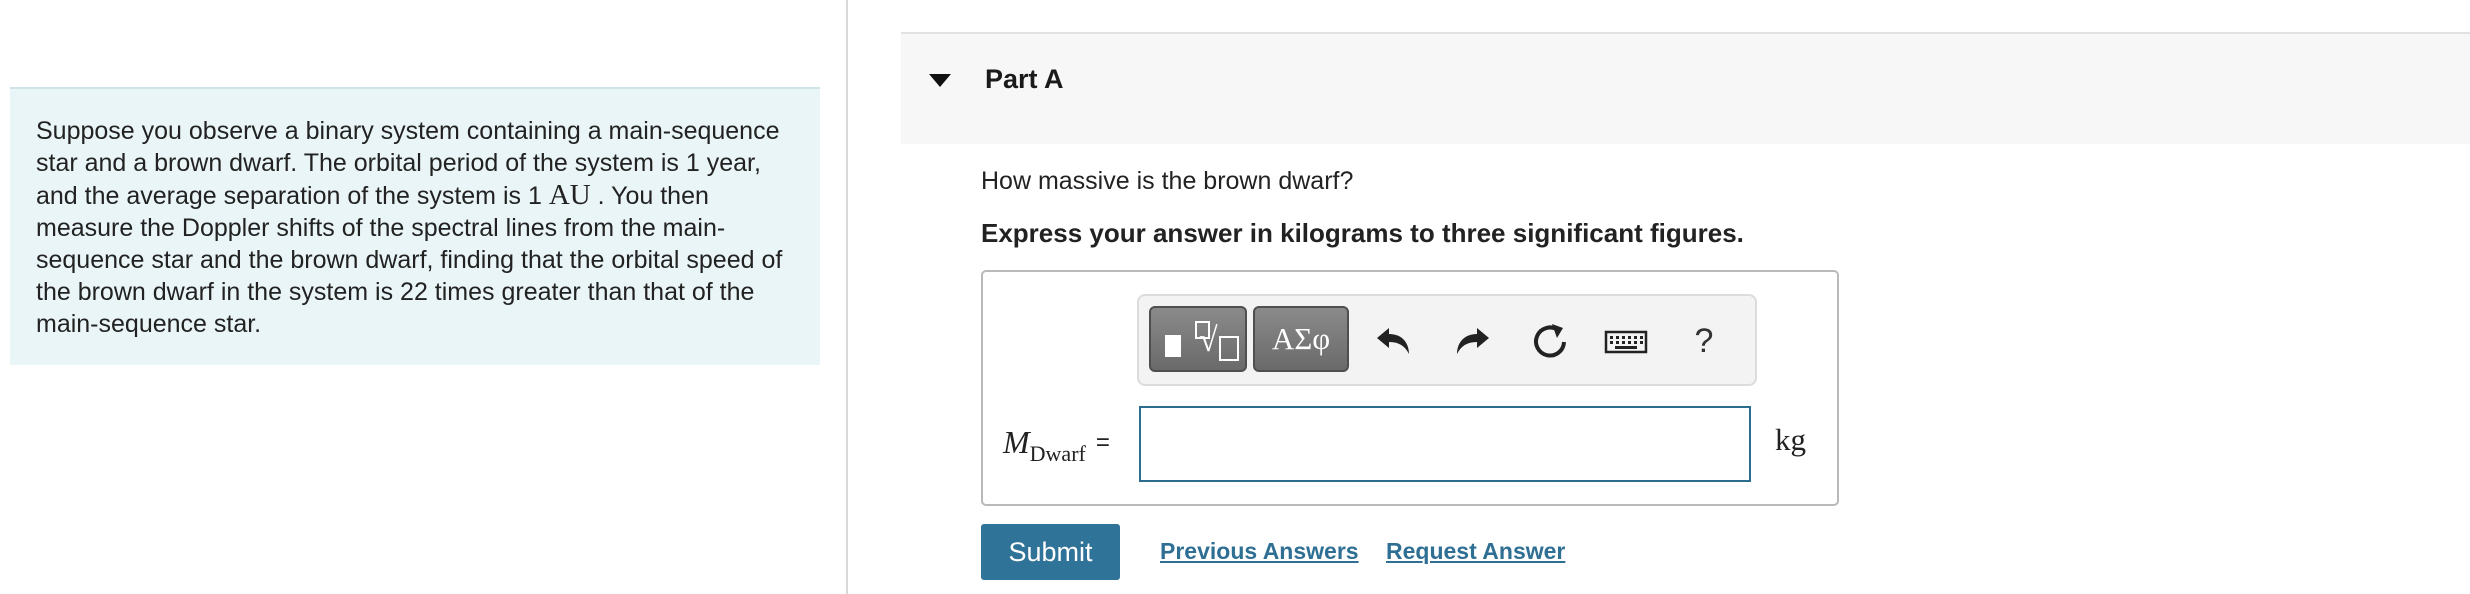  Describe the element at coordinates (1685, 88) in the screenshot. I see `part-header: Part A` at that location.